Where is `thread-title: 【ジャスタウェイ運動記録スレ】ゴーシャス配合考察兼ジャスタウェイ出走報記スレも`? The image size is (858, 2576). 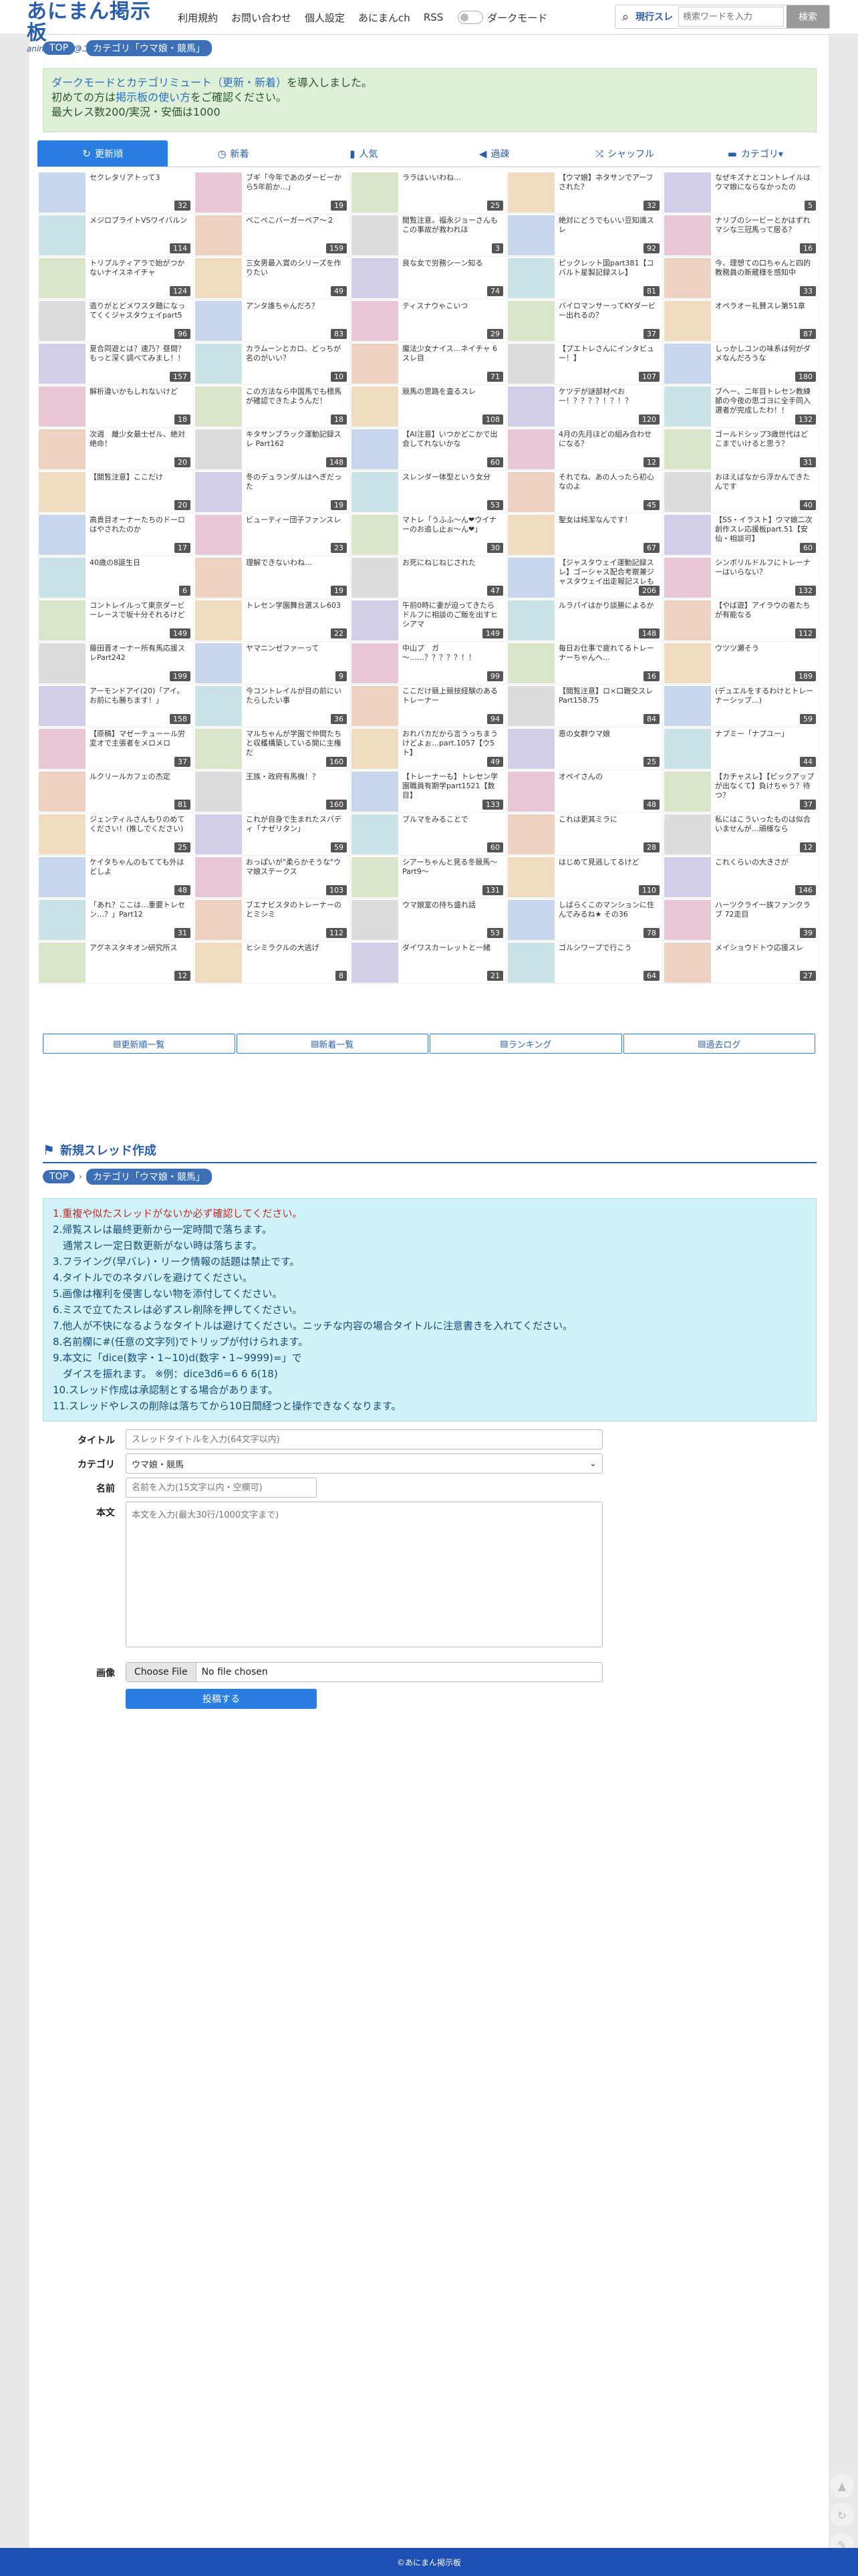 thread-title: 【ジャスタウェイ運動記録スレ】ゴーシャス配合考察兼ジャスタウェイ出走報記スレも is located at coordinates (608, 572).